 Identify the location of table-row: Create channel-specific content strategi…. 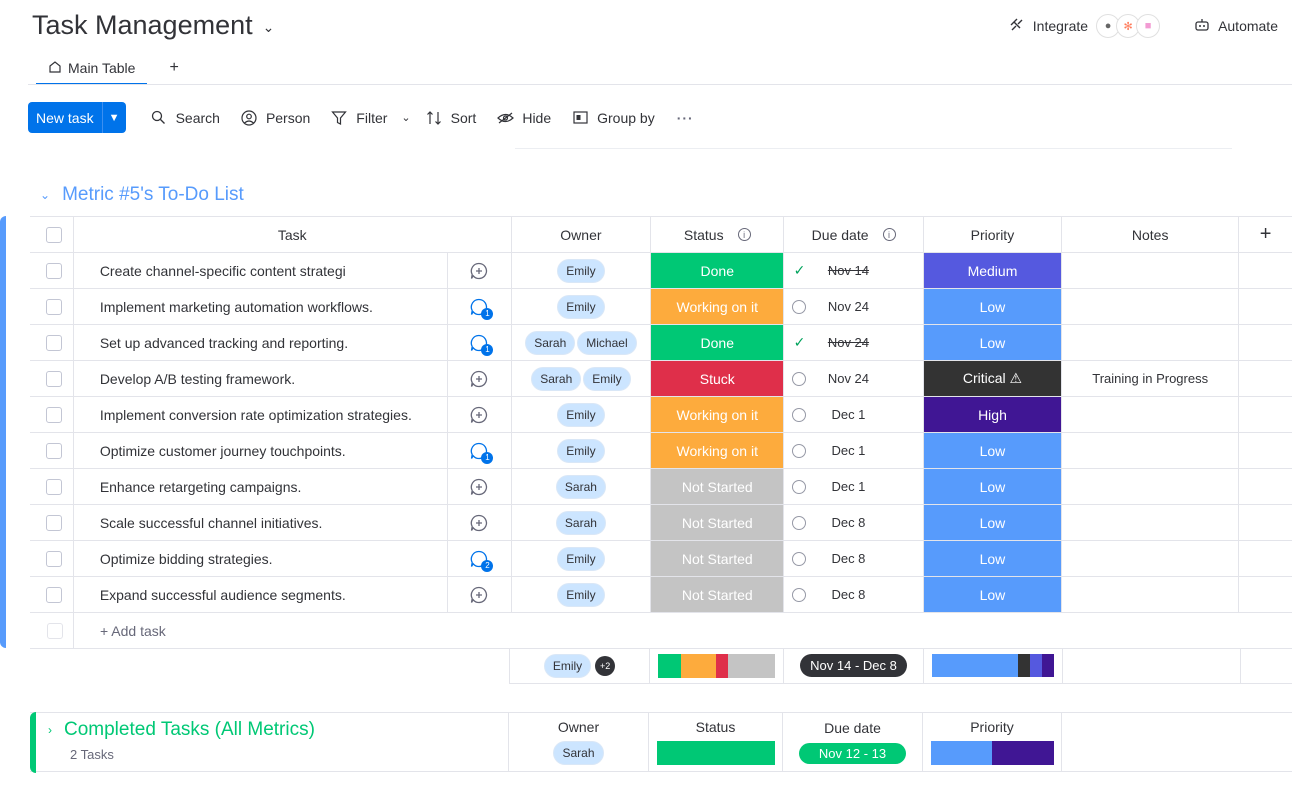
(661, 271).